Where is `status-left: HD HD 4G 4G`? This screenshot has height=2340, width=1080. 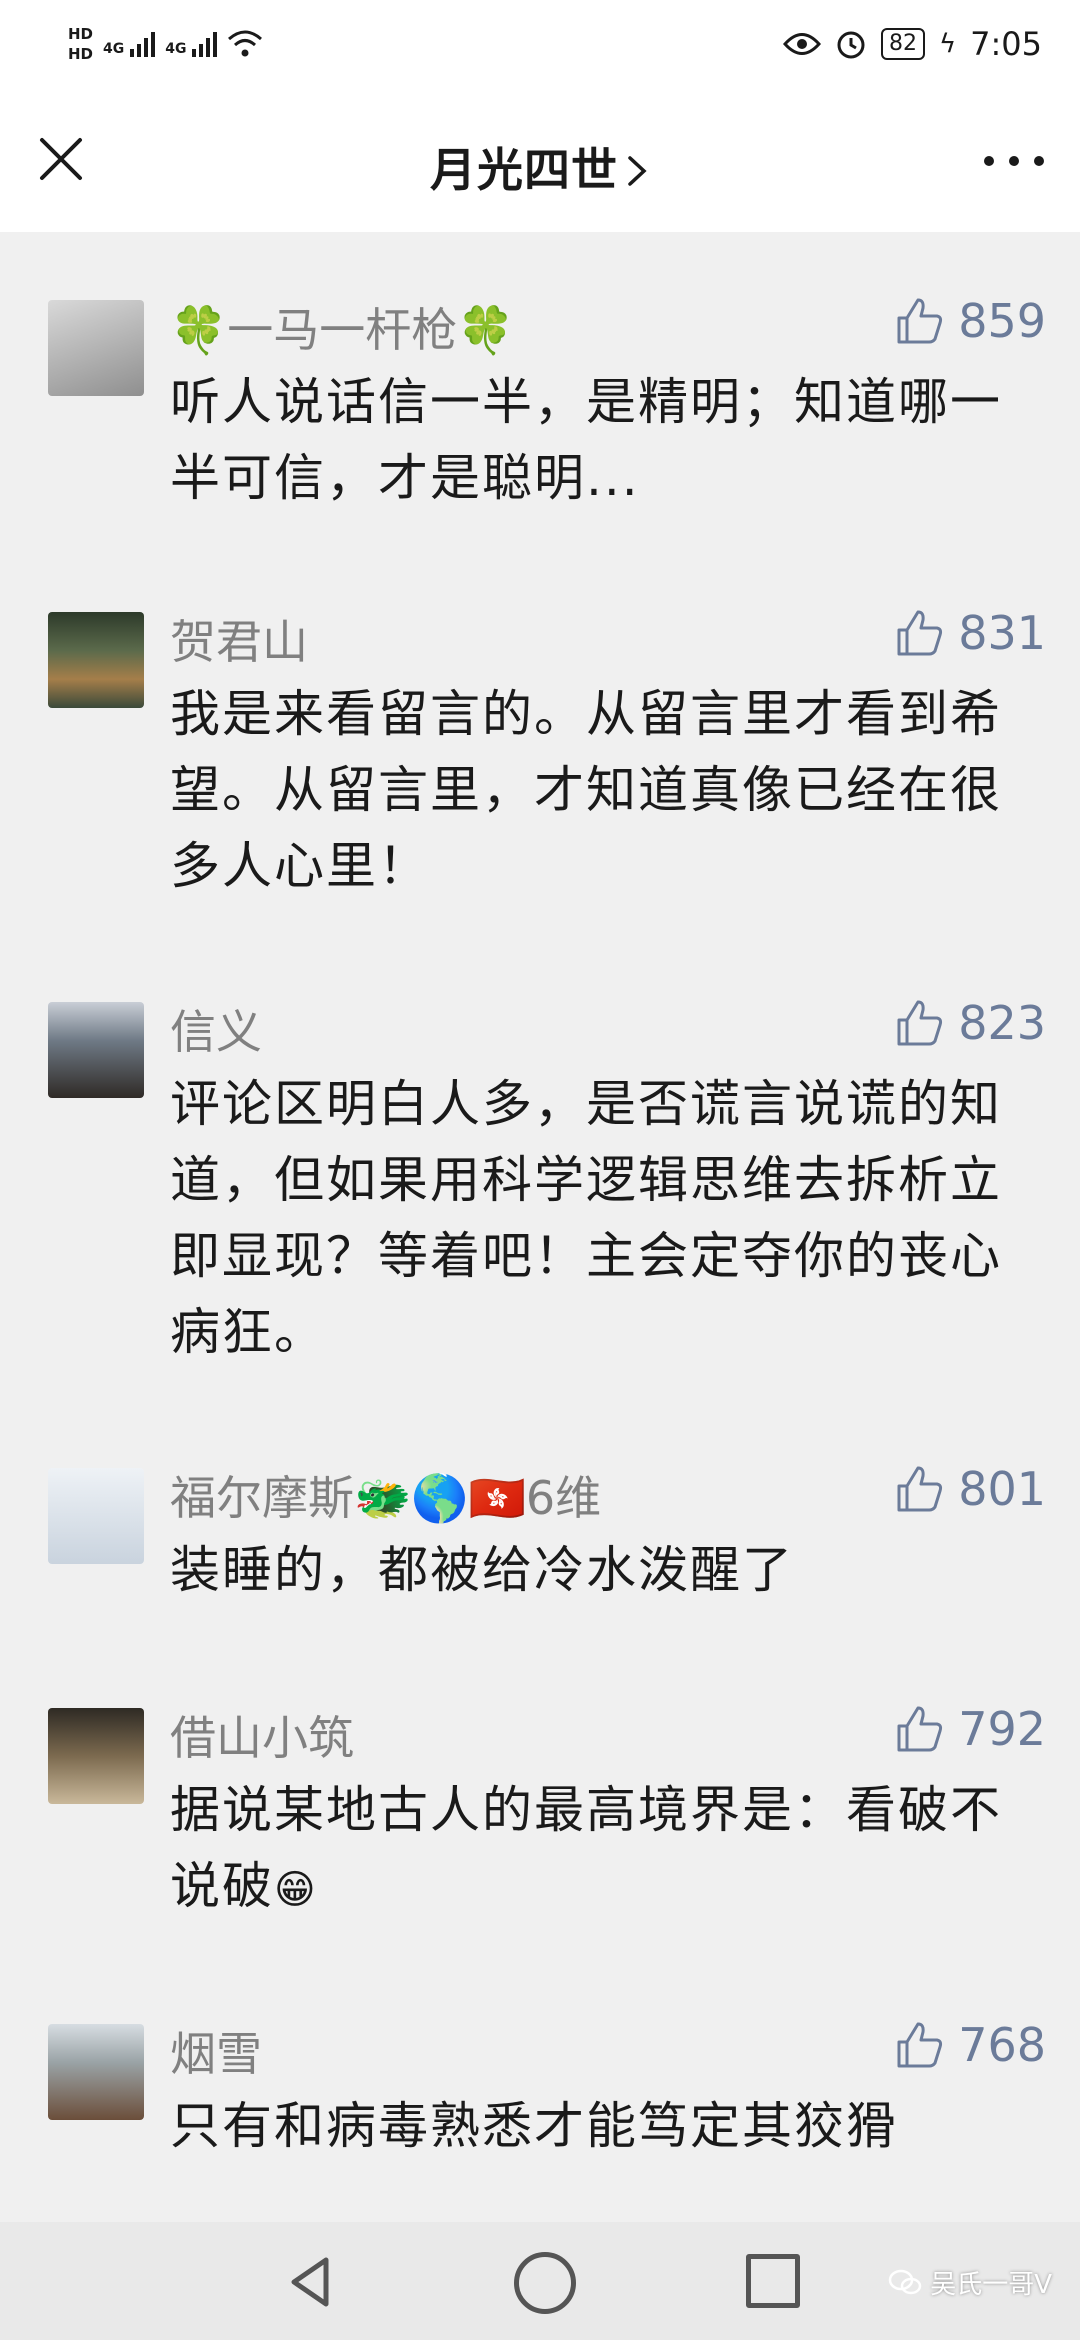
status-left: HD HD 4G 4G is located at coordinates (165, 44).